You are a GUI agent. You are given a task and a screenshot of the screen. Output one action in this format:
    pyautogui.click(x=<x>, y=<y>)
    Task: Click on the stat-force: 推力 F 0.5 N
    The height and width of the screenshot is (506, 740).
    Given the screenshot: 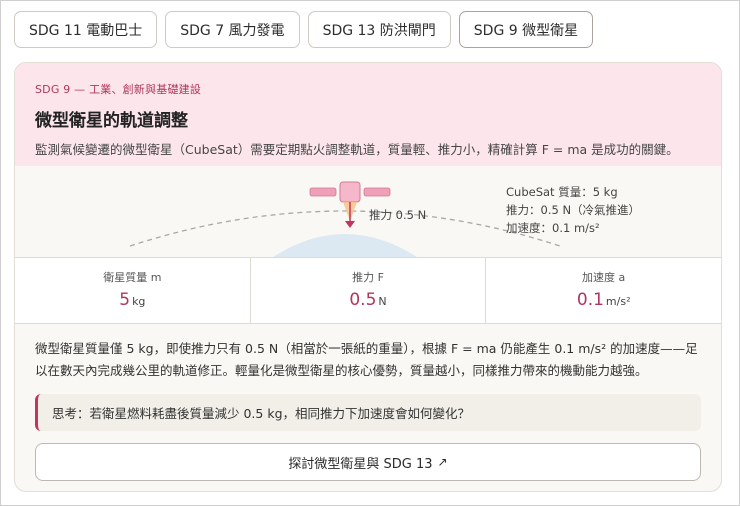 What is the action you would take?
    pyautogui.click(x=369, y=290)
    